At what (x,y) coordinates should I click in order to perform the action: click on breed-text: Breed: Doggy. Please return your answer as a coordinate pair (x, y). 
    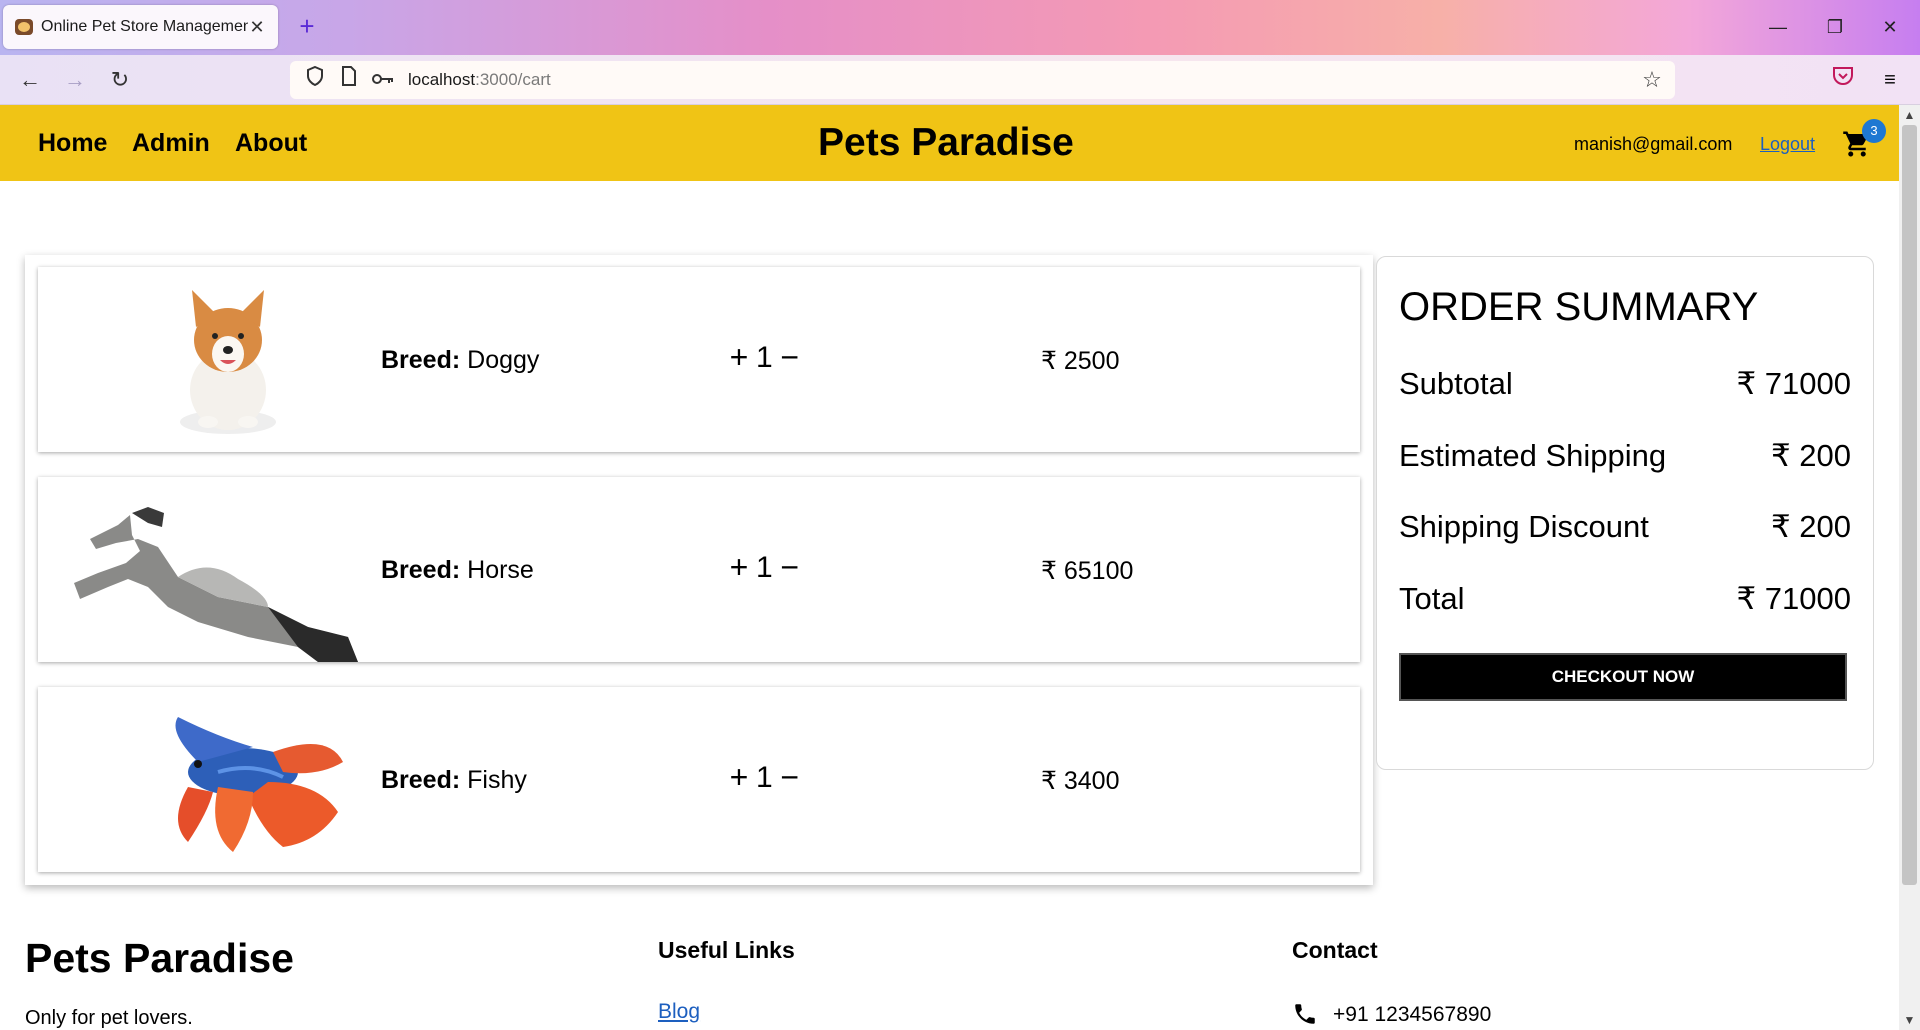
    Looking at the image, I should click on (460, 360).